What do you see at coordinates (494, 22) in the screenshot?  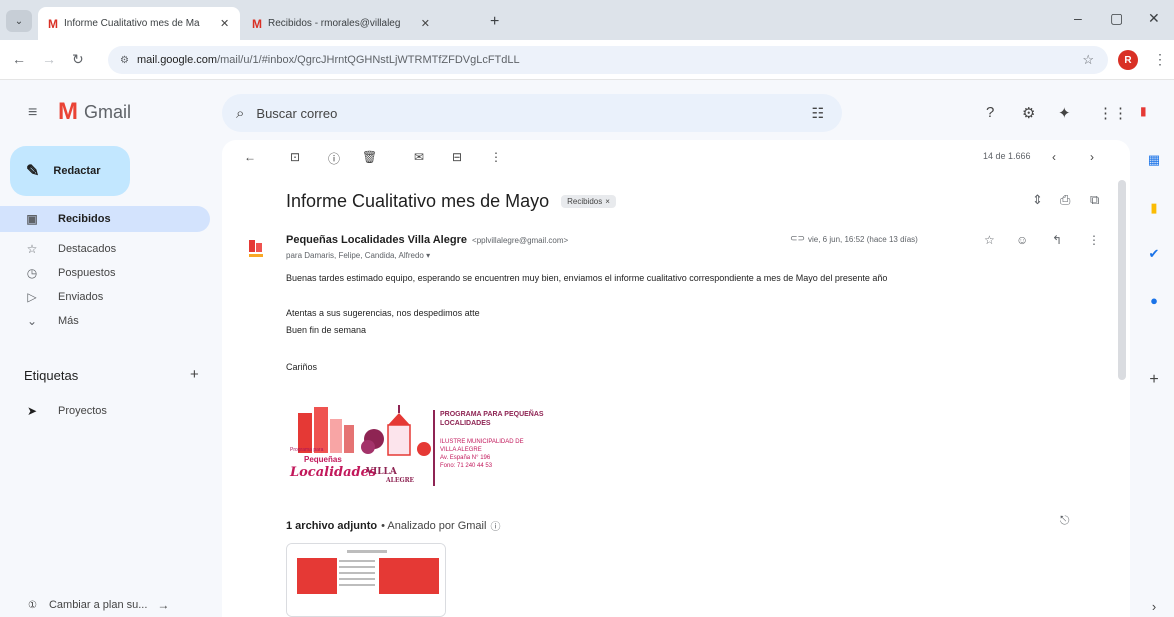 I see `new-tab-button: +` at bounding box center [494, 22].